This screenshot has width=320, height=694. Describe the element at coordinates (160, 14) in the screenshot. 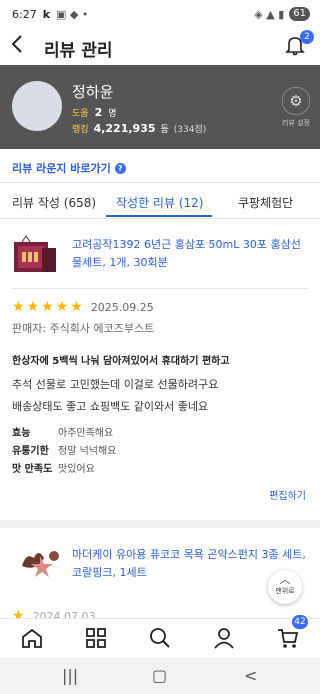

I see `status-bar: 6:27 k ▣ ◆ • ◈ ▲ ▮ 61` at that location.